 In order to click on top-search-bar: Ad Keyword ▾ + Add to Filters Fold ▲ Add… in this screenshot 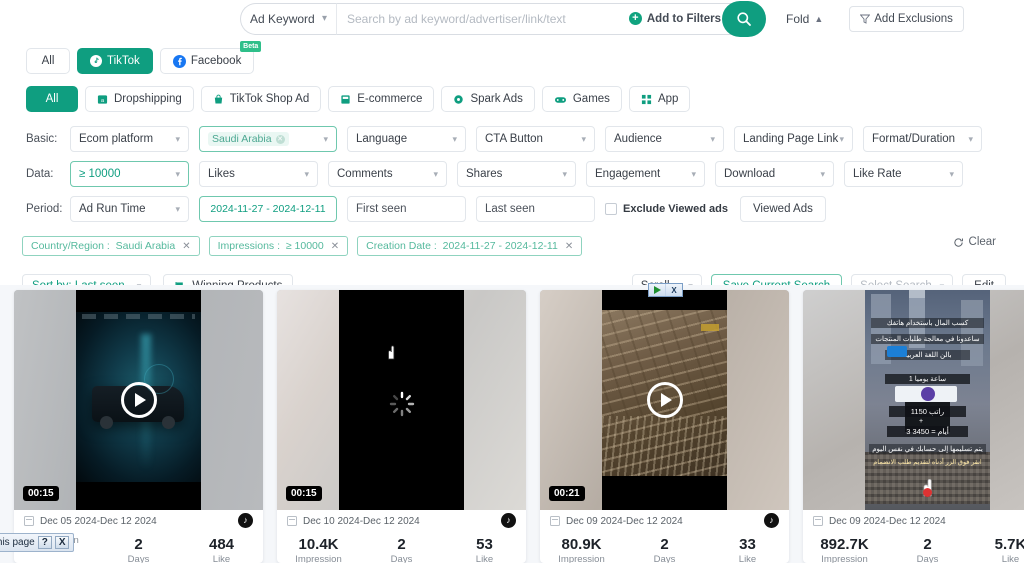, I will do `click(512, 18)`.